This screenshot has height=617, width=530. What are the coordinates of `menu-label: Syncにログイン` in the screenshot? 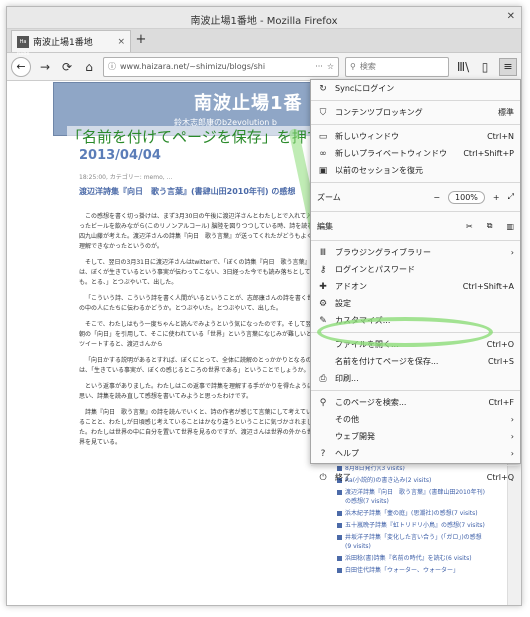 It's located at (365, 88).